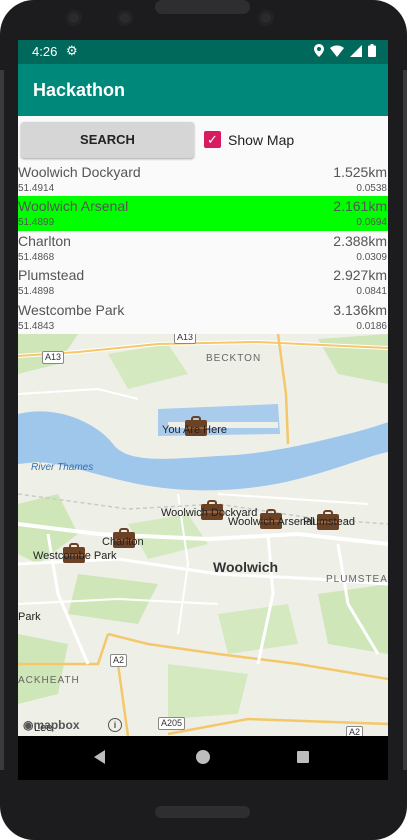 Image resolution: width=407 pixels, height=840 pixels. What do you see at coordinates (203, 213) in the screenshot?
I see `list-item-selected: Woolwich Arsenal 2.161km 51.4899 0.0694` at bounding box center [203, 213].